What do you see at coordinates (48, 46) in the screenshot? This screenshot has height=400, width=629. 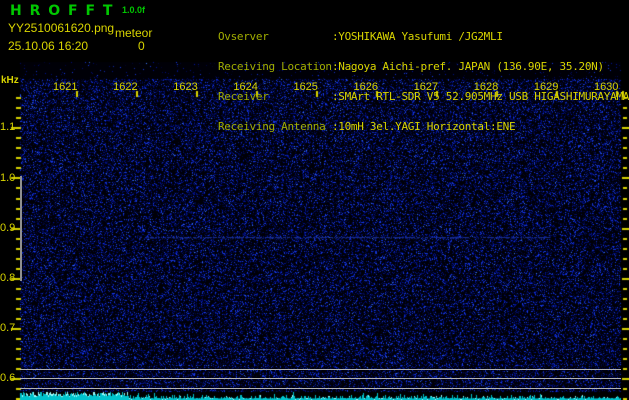 I see `observation-datetime: 25.10.06 16:20` at bounding box center [48, 46].